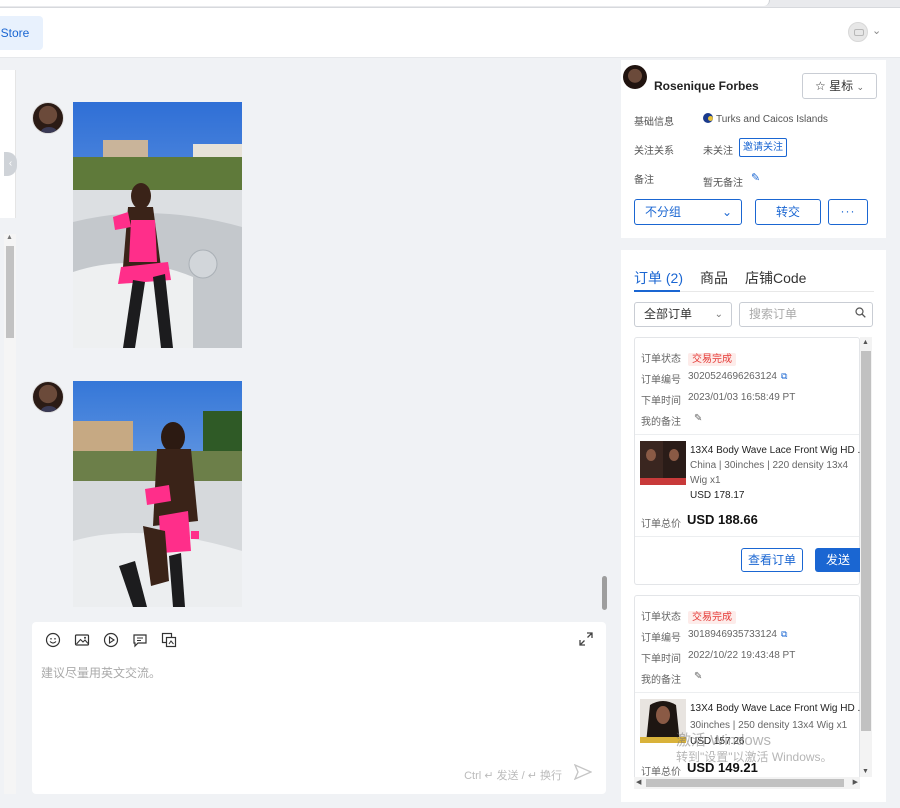 This screenshot has width=900, height=808. I want to click on message-input-placeholder: 建议尽量用英文交流。, so click(101, 672).